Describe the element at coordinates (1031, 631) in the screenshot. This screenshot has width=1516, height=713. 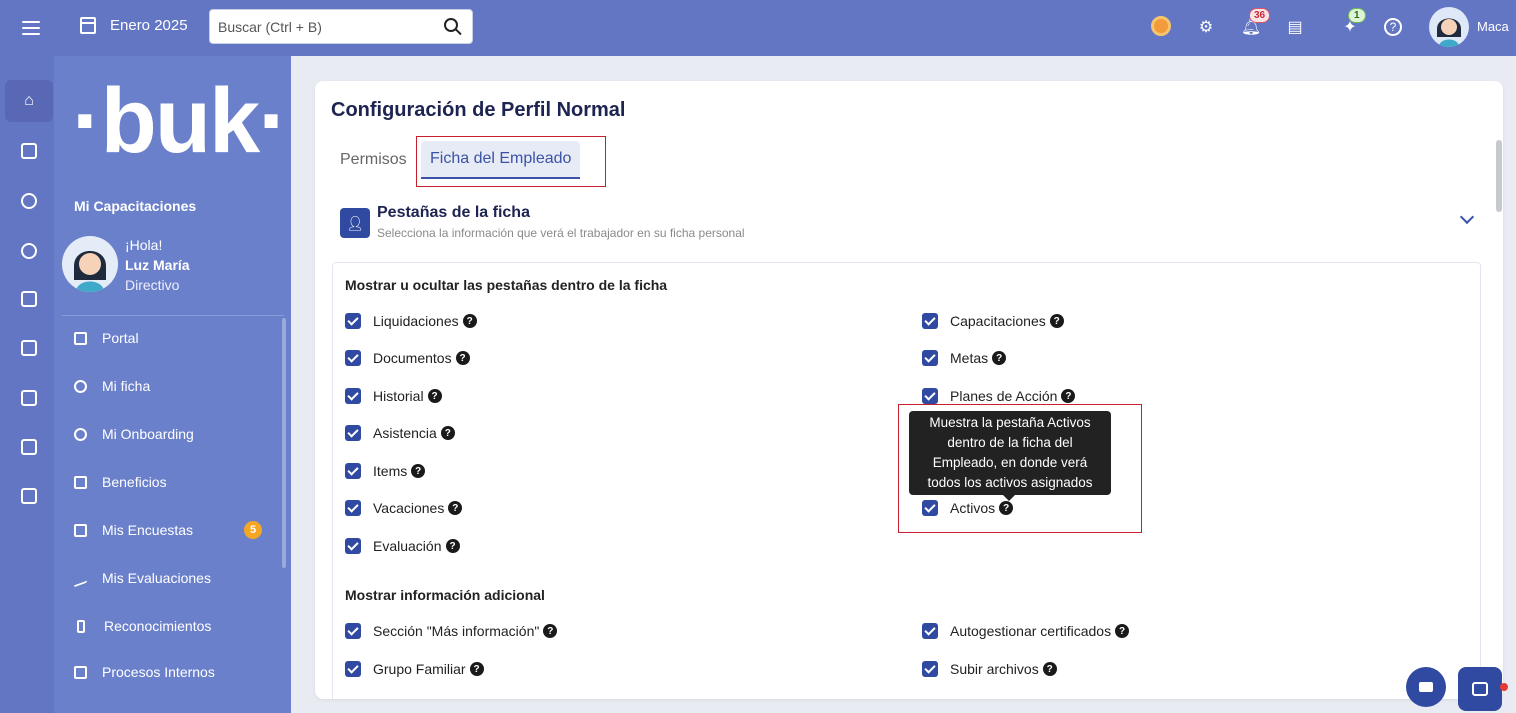
I see `option-label: Autogestionar certificados` at that location.